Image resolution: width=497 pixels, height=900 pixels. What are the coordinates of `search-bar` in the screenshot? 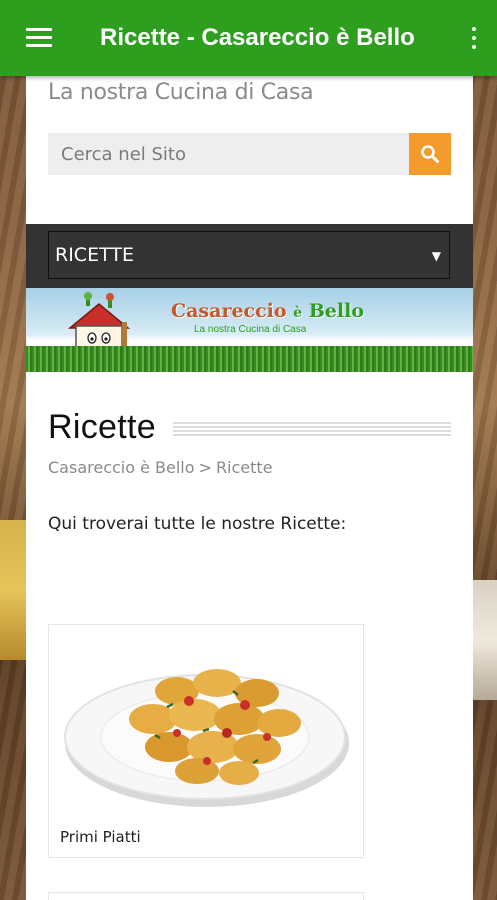 It's located at (249, 154).